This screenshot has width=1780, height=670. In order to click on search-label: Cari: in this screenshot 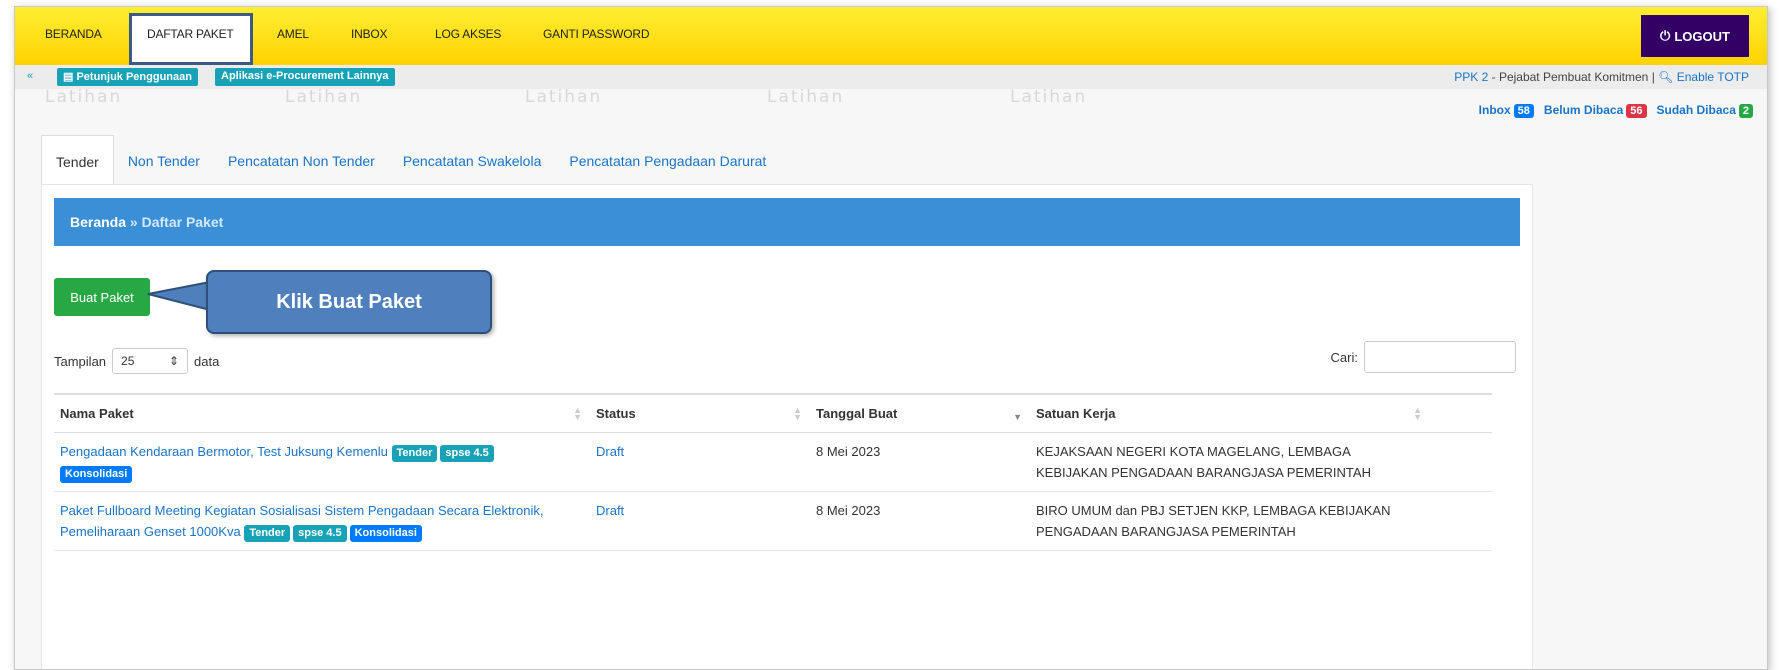, I will do `click(1344, 357)`.